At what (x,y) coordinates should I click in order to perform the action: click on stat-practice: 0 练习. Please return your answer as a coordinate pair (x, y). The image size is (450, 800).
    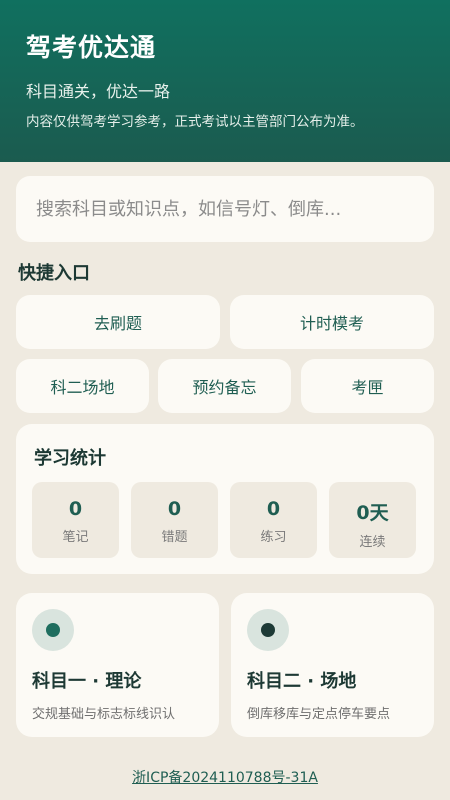
    Looking at the image, I should click on (273, 520).